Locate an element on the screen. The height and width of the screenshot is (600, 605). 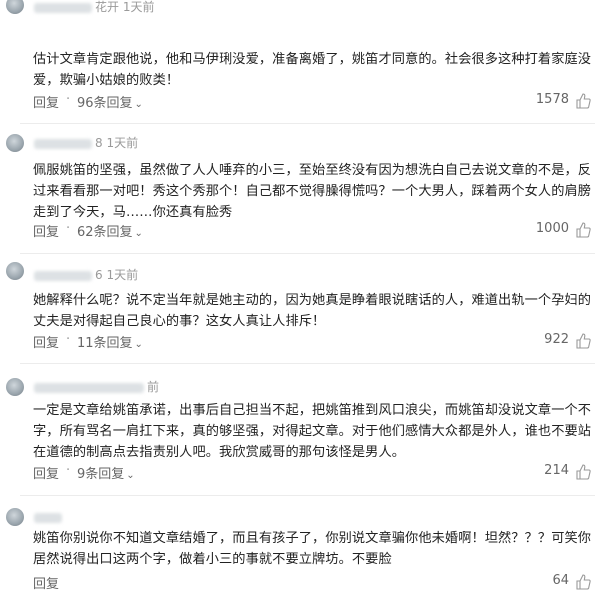
replies-count: 9条回复 is located at coordinates (101, 474).